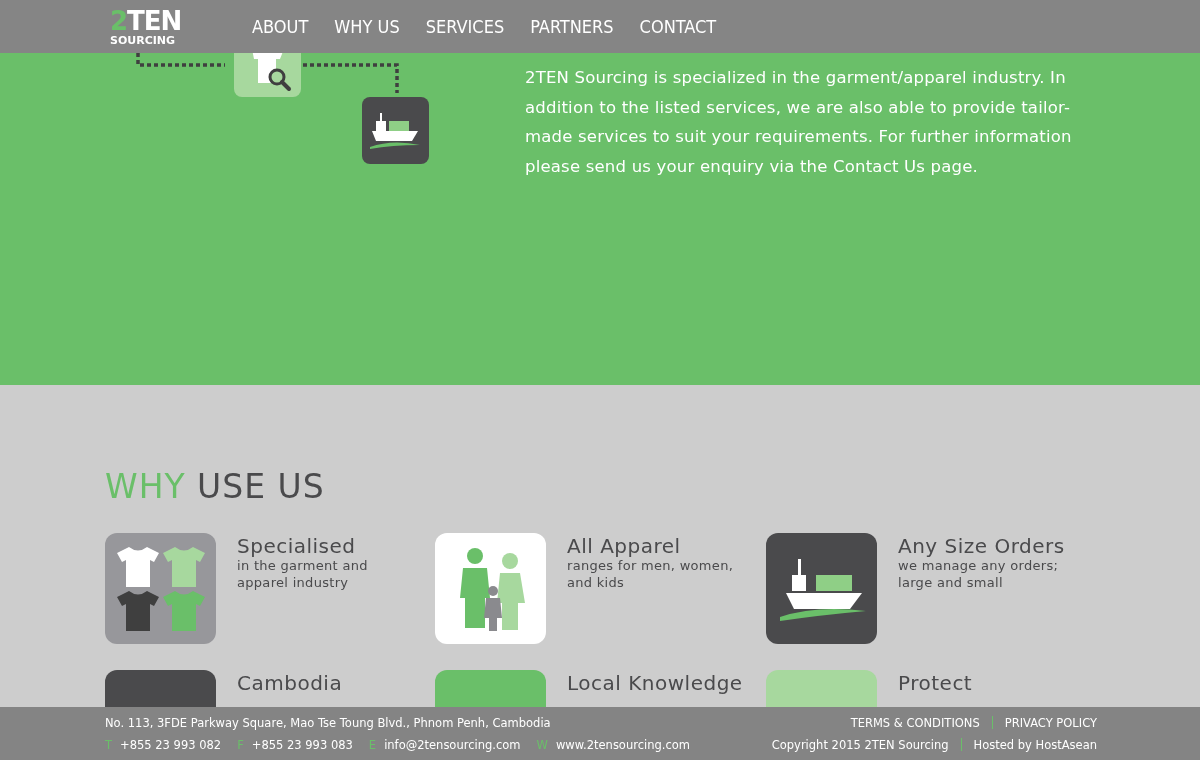  I want to click on hosted-by-text: Hosted by HostAsean, so click(1035, 744).